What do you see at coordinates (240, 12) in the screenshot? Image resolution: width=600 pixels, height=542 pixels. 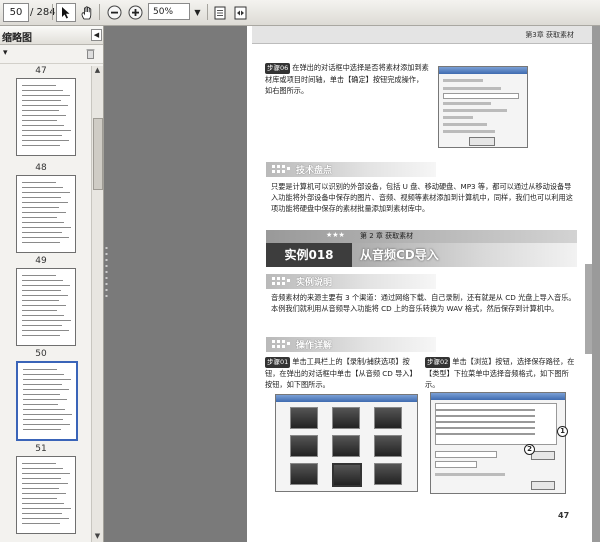 I see `fit-width-button` at bounding box center [240, 12].